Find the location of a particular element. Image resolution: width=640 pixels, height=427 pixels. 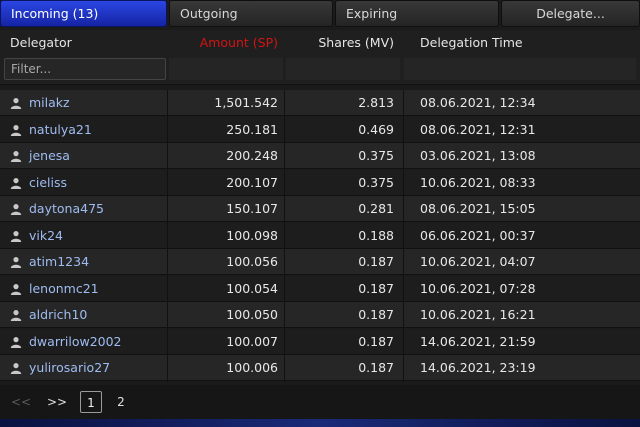

filter-row is located at coordinates (320, 70).